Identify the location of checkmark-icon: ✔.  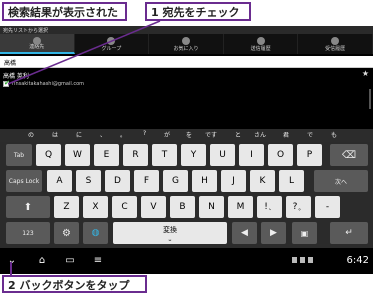
(7, 83).